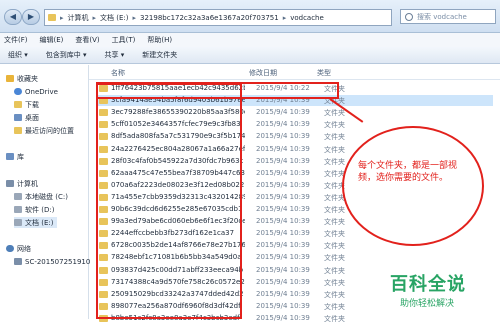  Describe the element at coordinates (115, 55) in the screenshot. I see `share-button: 共享 ▾` at that location.